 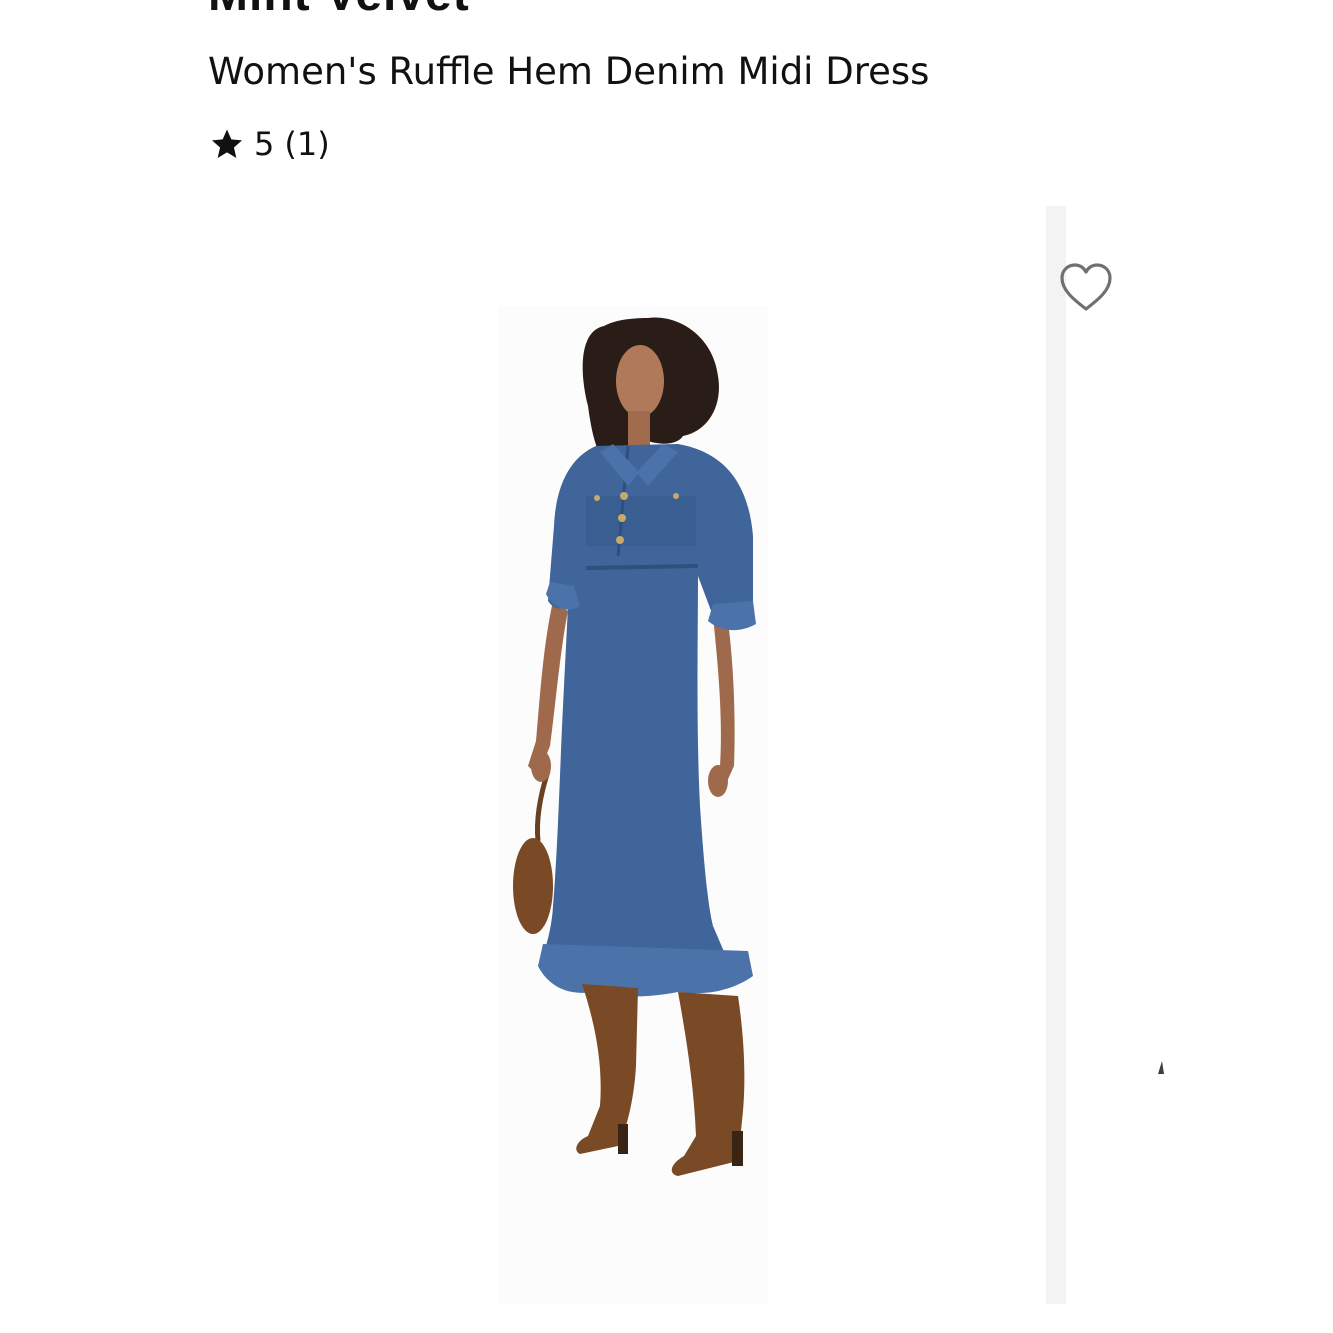 What do you see at coordinates (1161, 1067) in the screenshot?
I see `next-image-thumbnail` at bounding box center [1161, 1067].